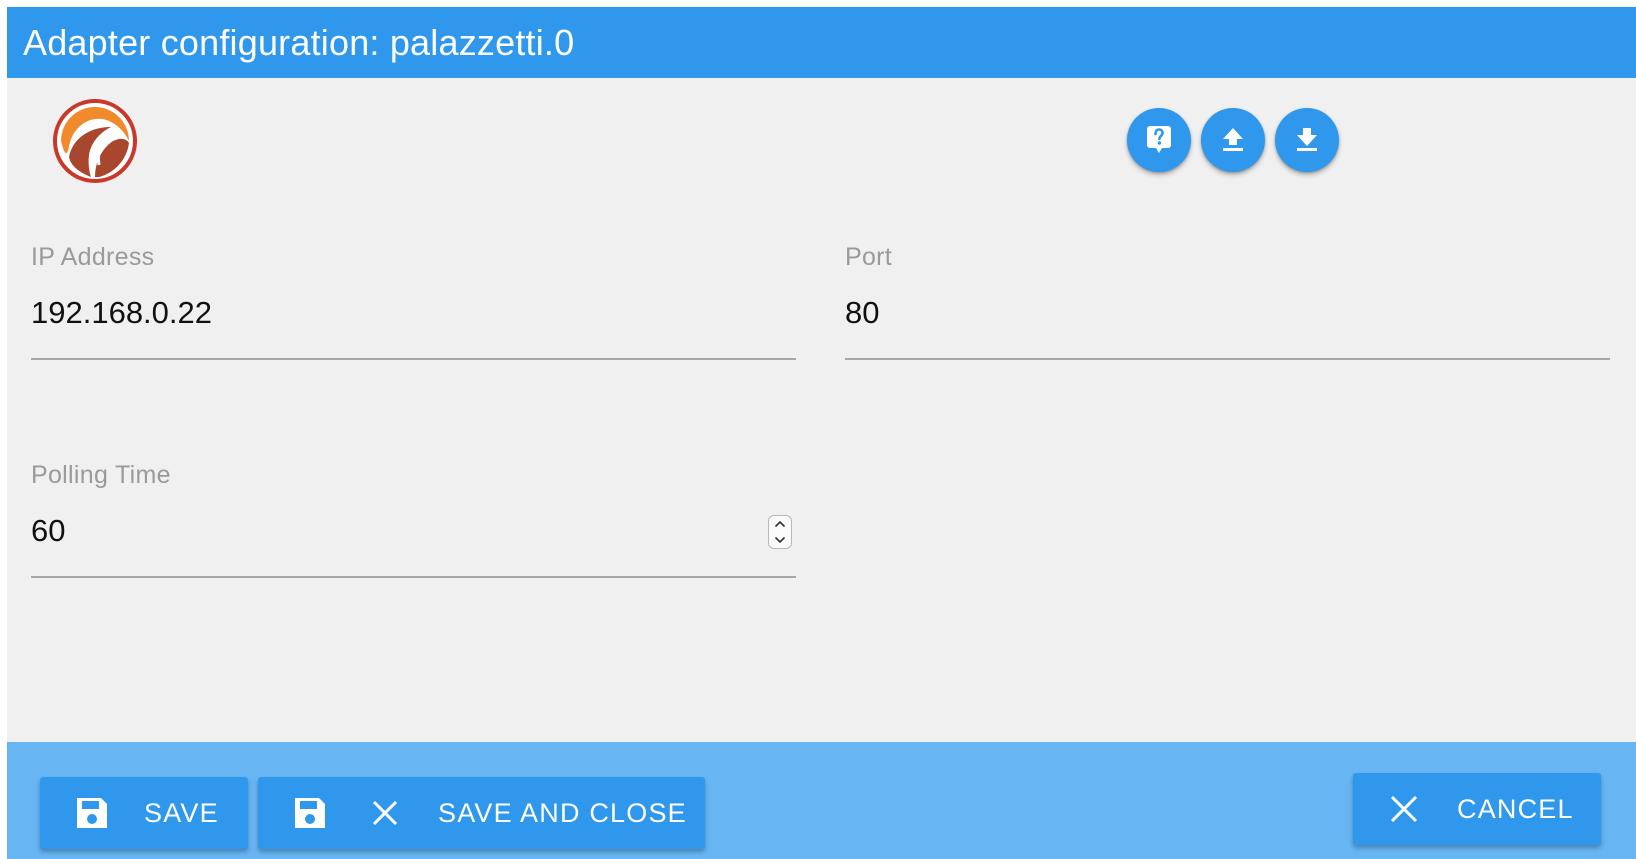  I want to click on stepper-up-button, so click(780, 524).